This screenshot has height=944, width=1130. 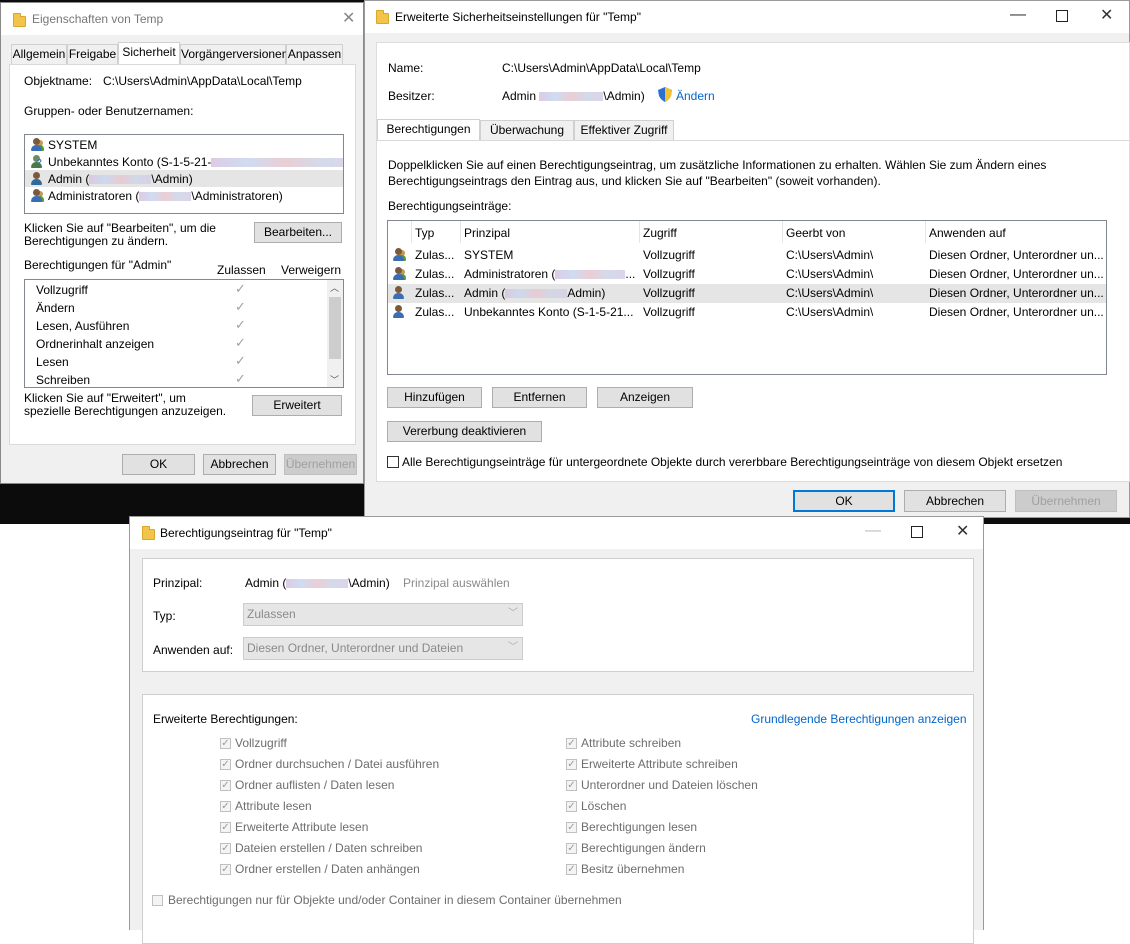 I want to click on view-button: Anzeigen, so click(x=645, y=397).